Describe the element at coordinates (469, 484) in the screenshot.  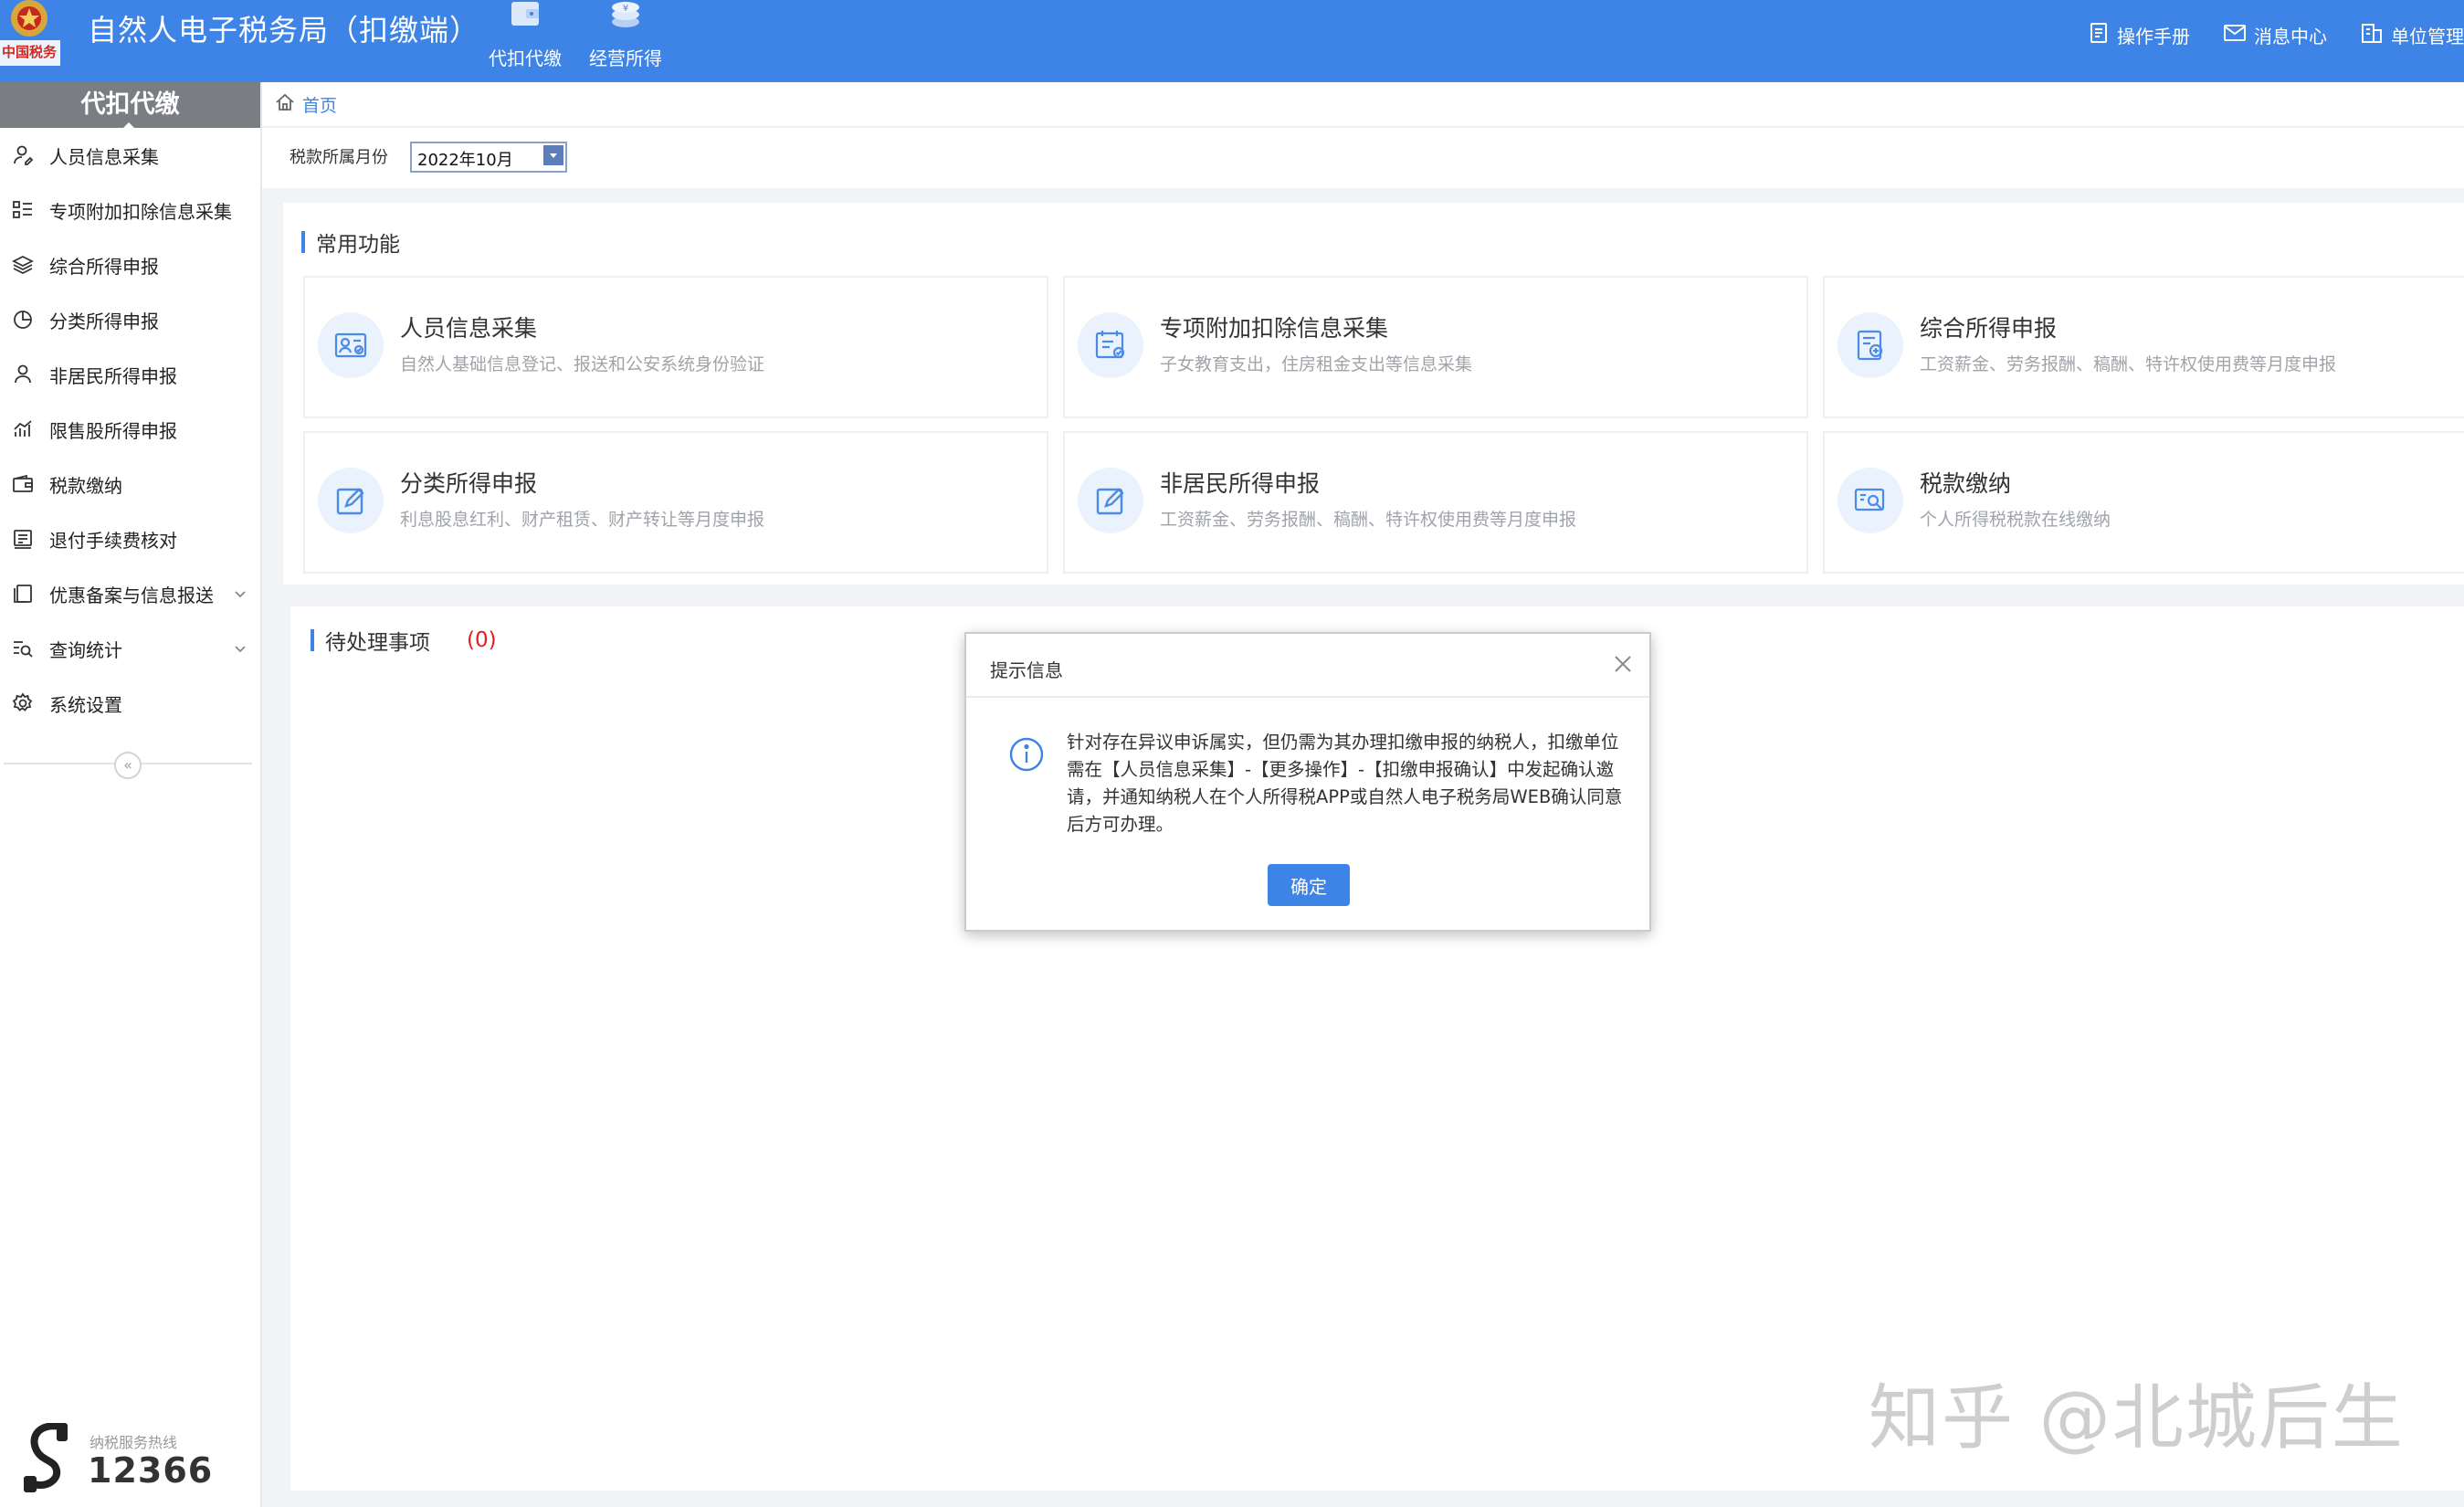
I see `card-title: 分类所得申报` at that location.